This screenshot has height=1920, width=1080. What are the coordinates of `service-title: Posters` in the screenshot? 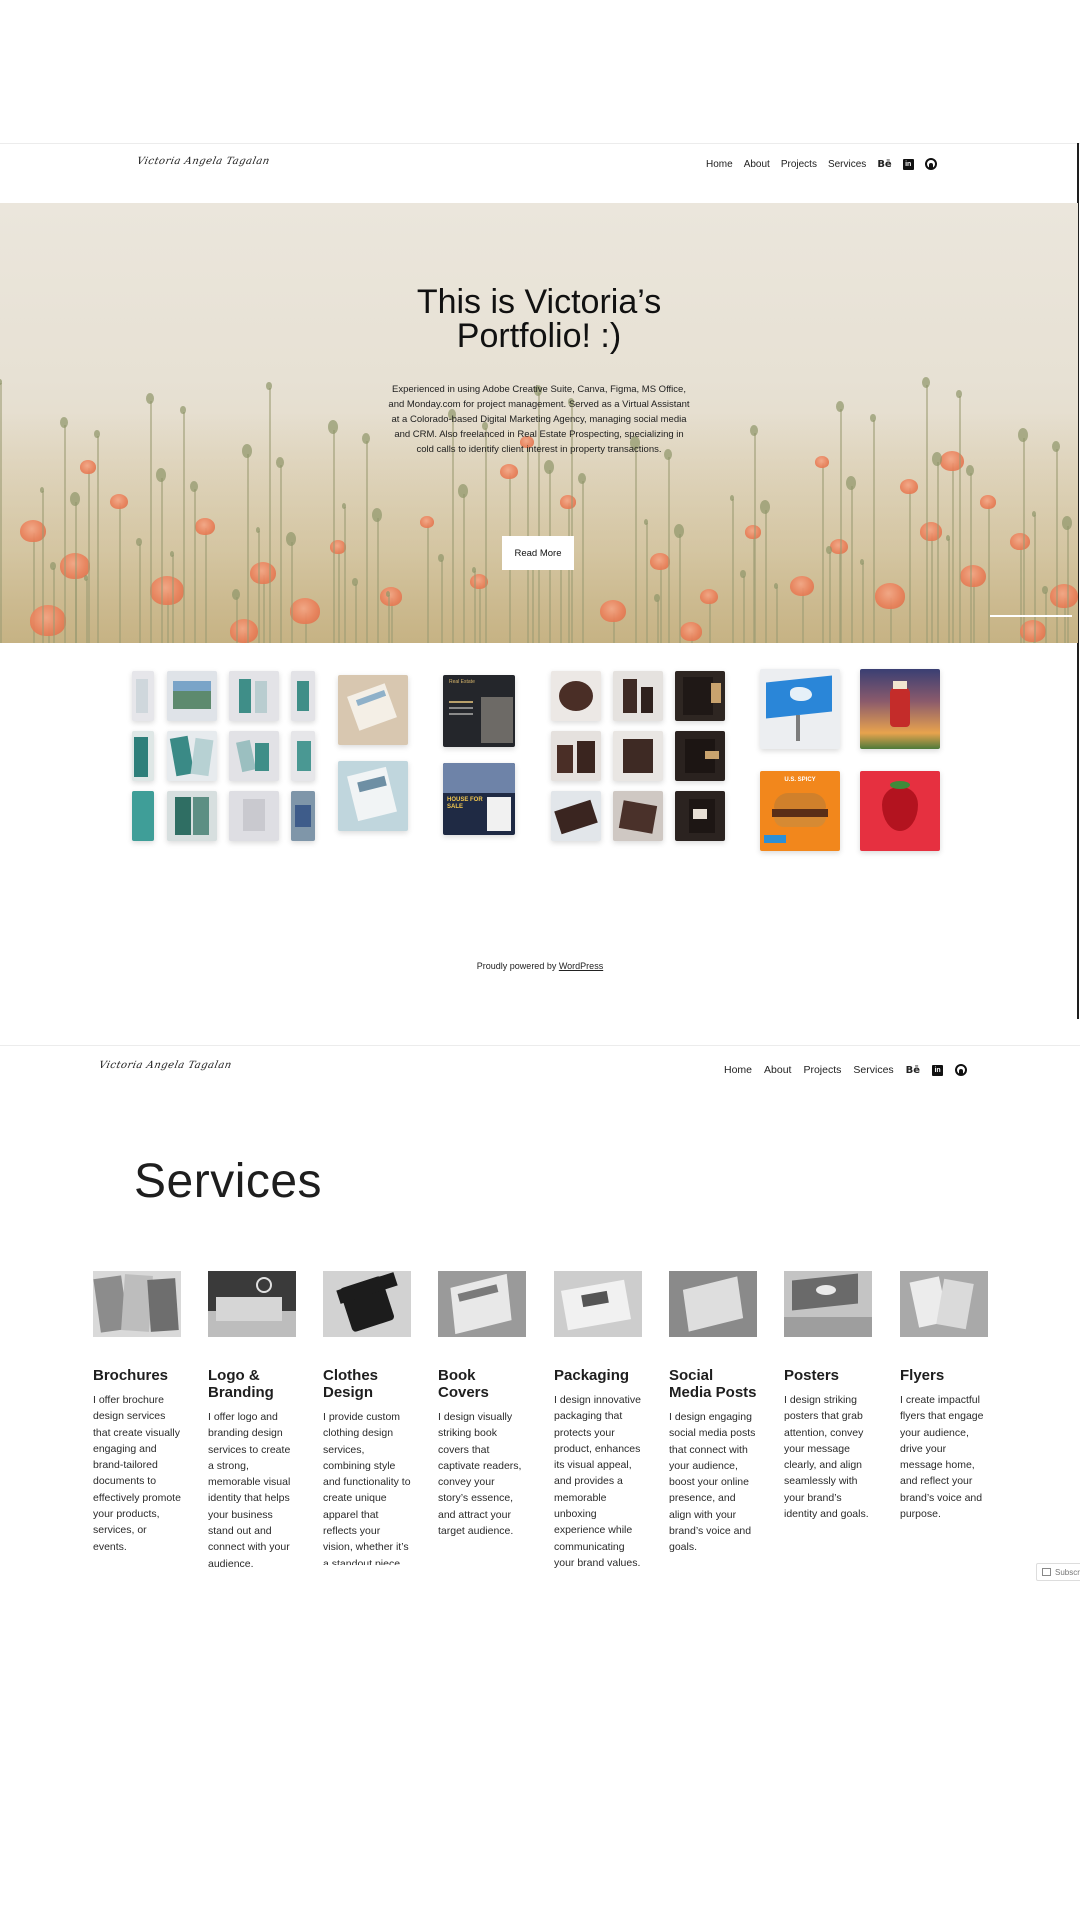 It's located at (812, 1375).